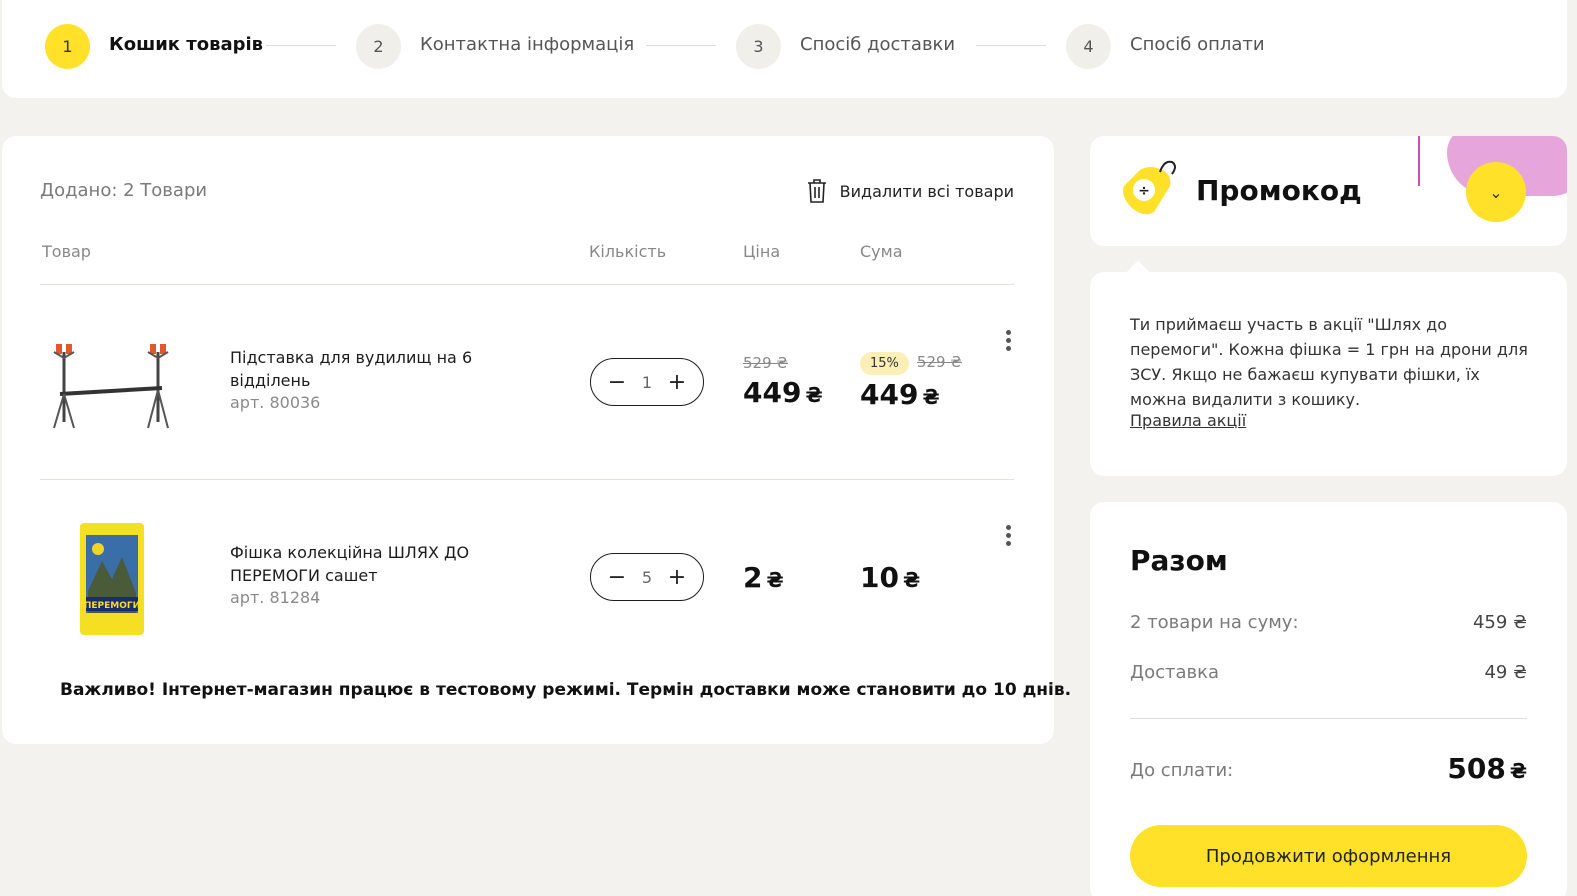  I want to click on old-sum: 529 ₴, so click(939, 362).